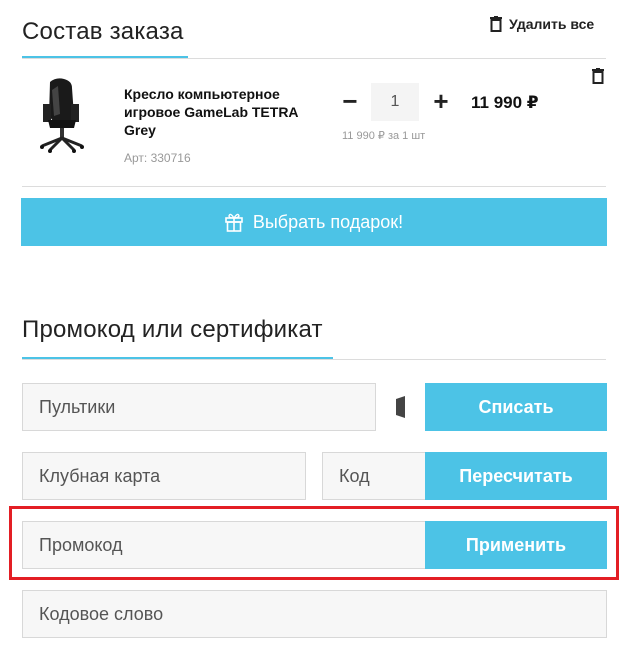 Image resolution: width=627 pixels, height=656 pixels. I want to click on quantity-decrease-button: −, so click(350, 101).